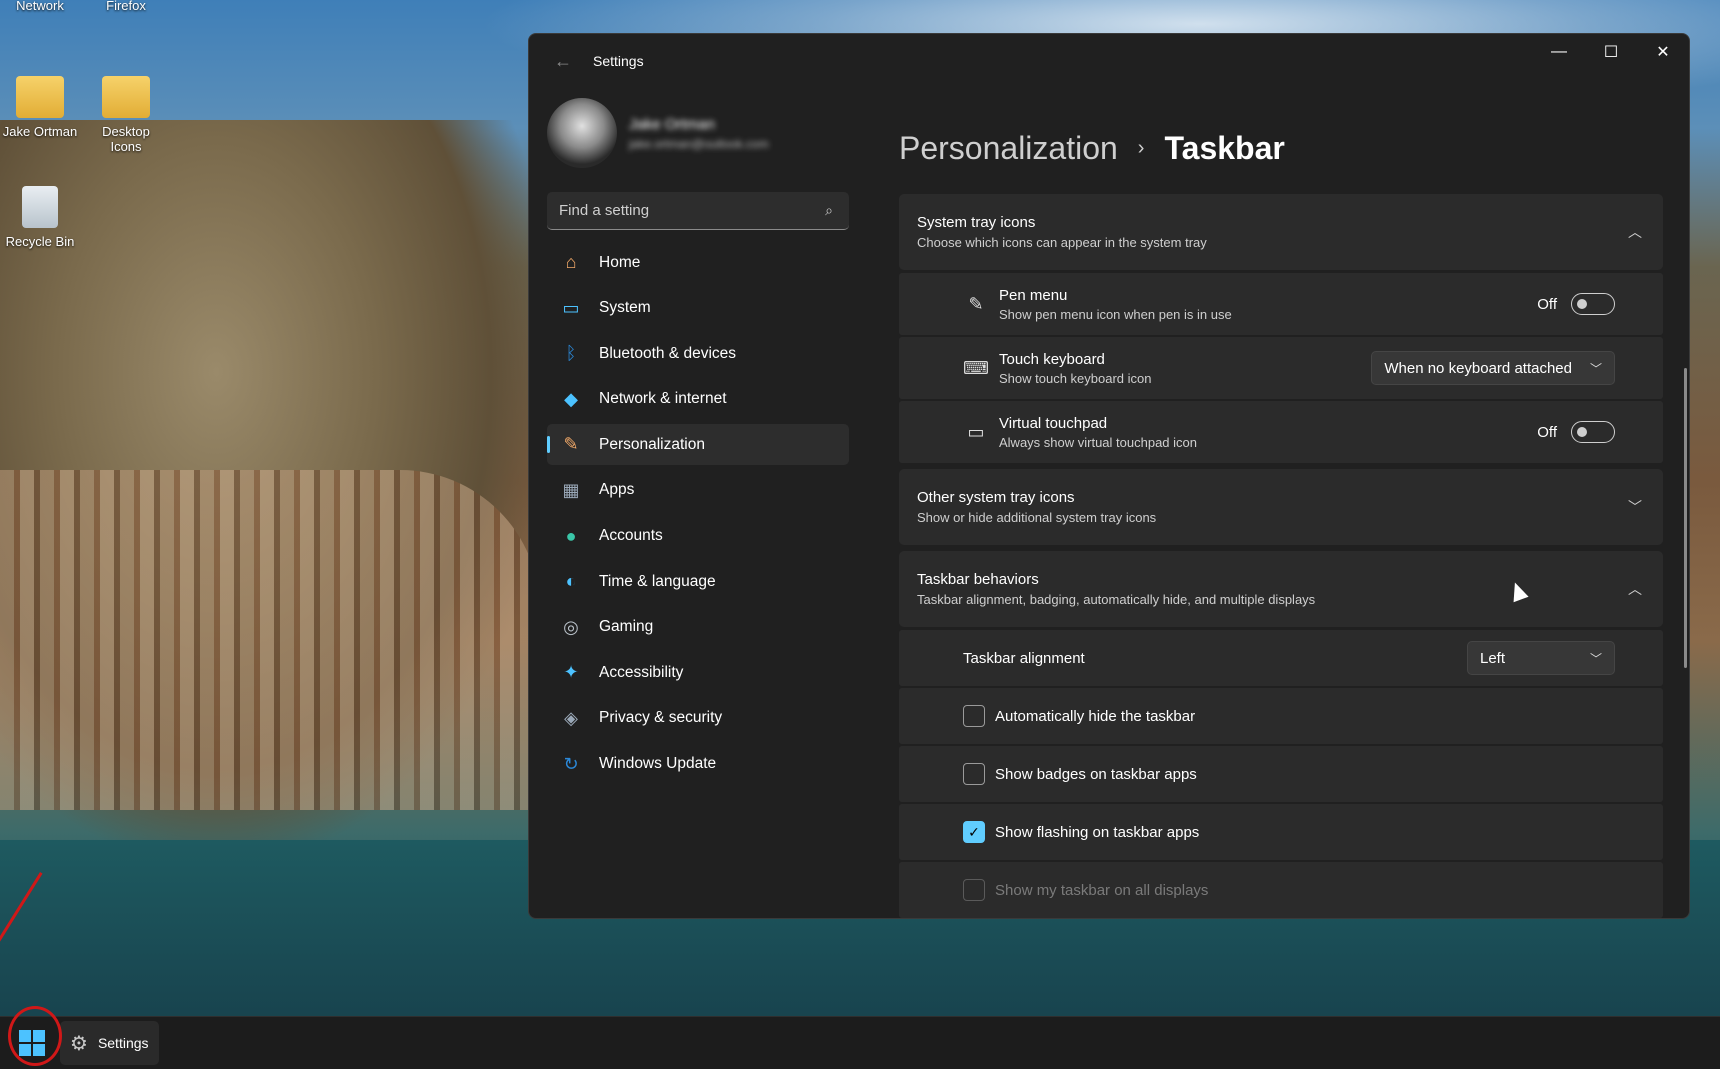 This screenshot has width=1720, height=1069. I want to click on desktop-icon-label: Network, so click(40, 6).